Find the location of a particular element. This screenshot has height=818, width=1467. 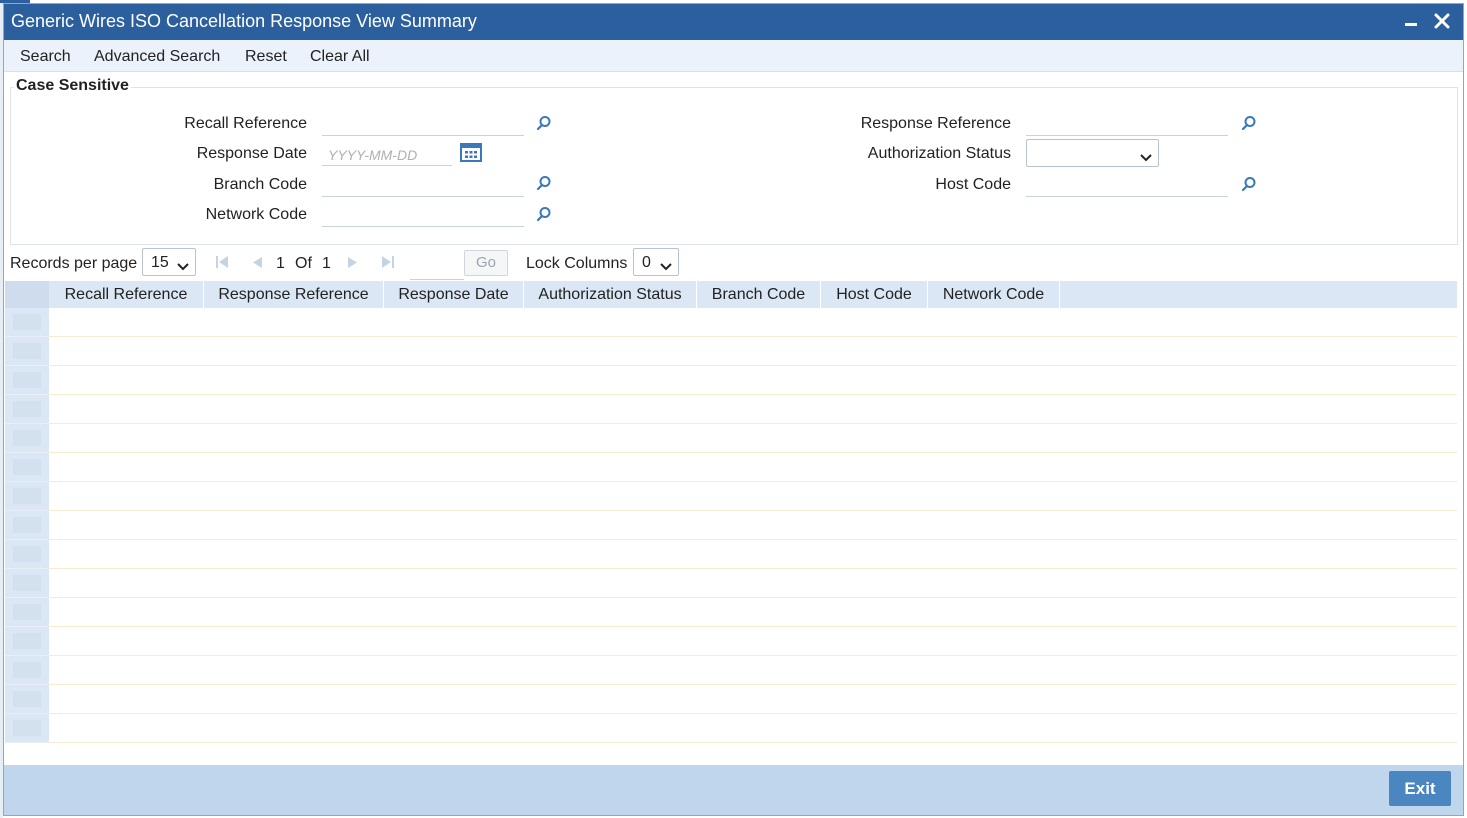

toolbar: Search Advanced Search Reset Clear All is located at coordinates (733, 56).